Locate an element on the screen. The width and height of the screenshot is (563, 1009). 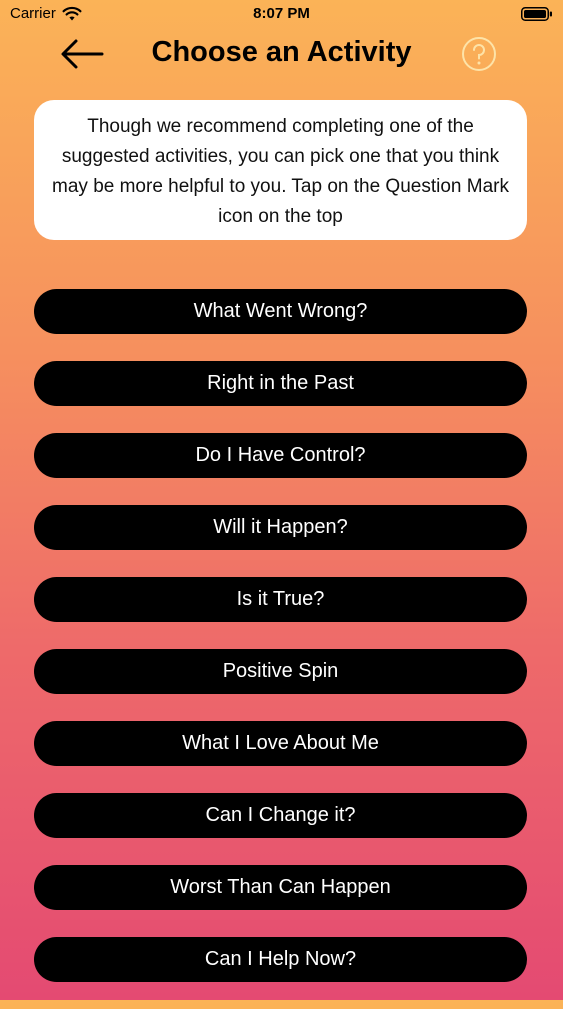
activity-is-it-true-button: Is it True? is located at coordinates (280, 599).